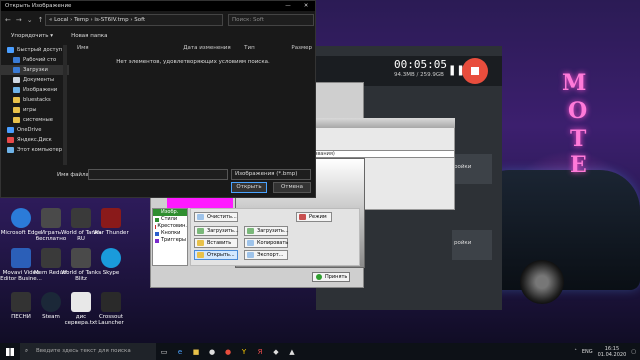  What do you see at coordinates (19, 20) in the screenshot?
I see `forward-icon: →` at bounding box center [19, 20].